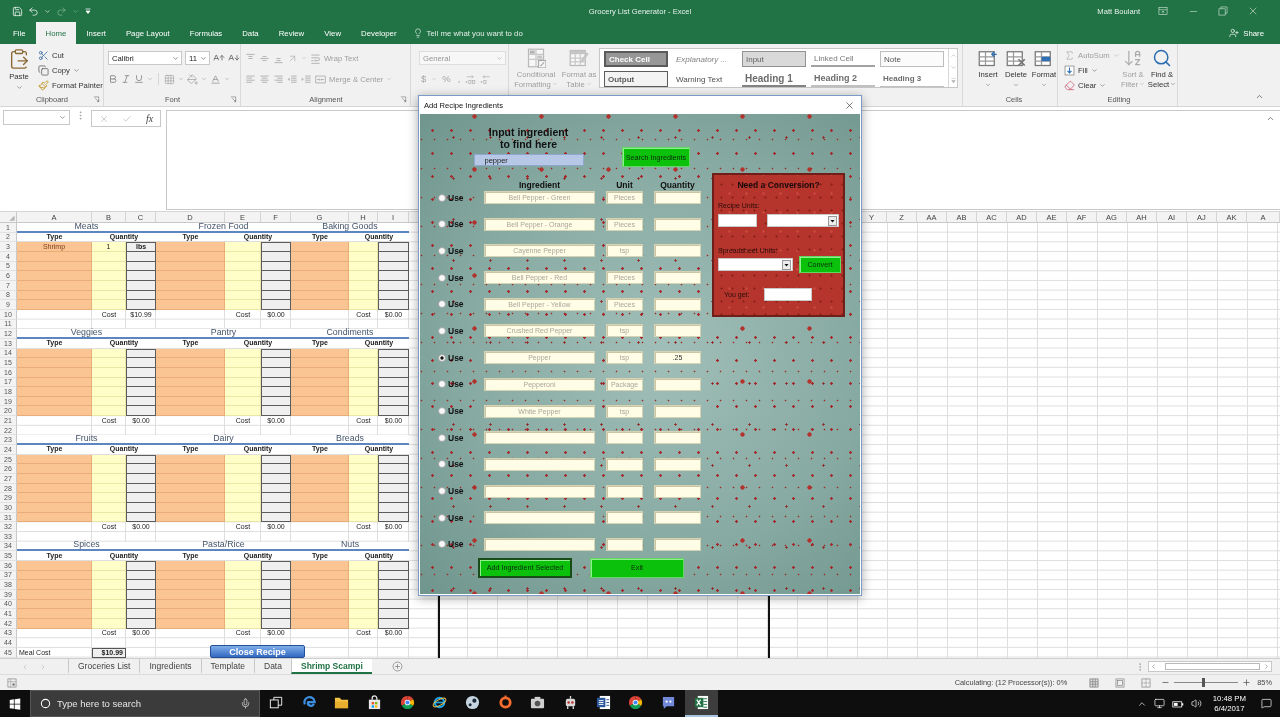 The height and width of the screenshot is (720, 1280). Describe the element at coordinates (215, 79) in the screenshot. I see `font-color-icon` at that location.